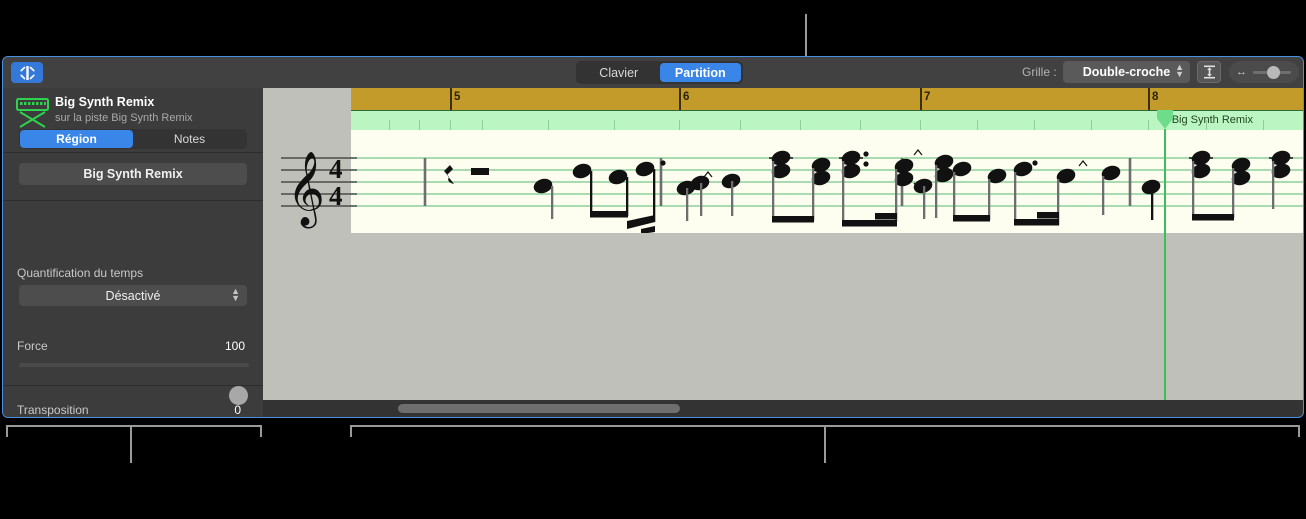  I want to click on vertical-zoom-button, so click(1209, 72).